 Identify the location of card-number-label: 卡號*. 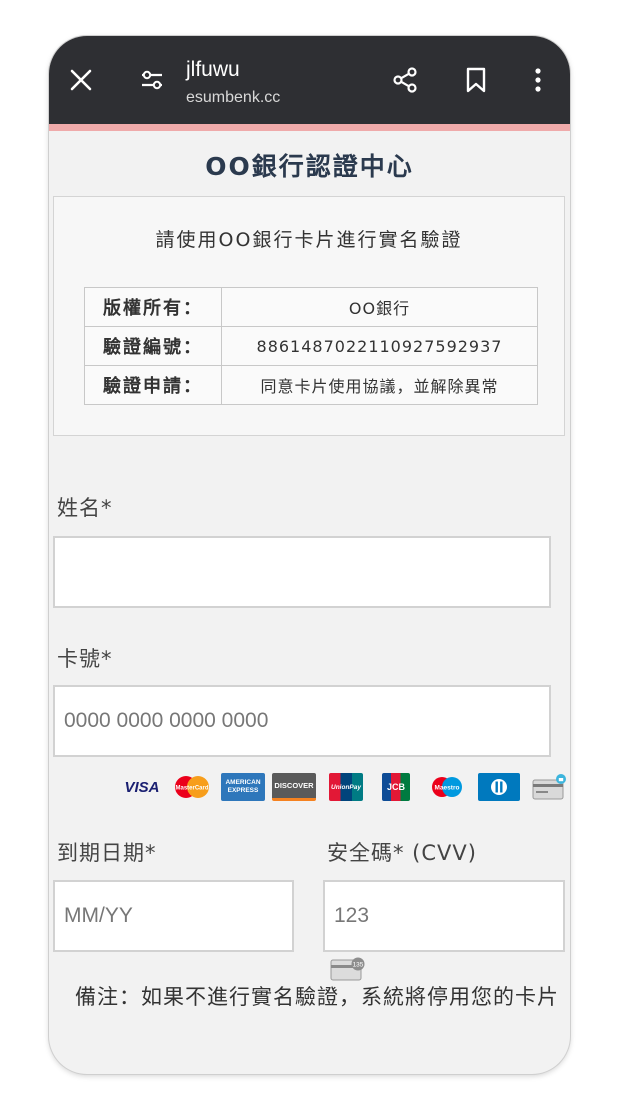
(85, 659).